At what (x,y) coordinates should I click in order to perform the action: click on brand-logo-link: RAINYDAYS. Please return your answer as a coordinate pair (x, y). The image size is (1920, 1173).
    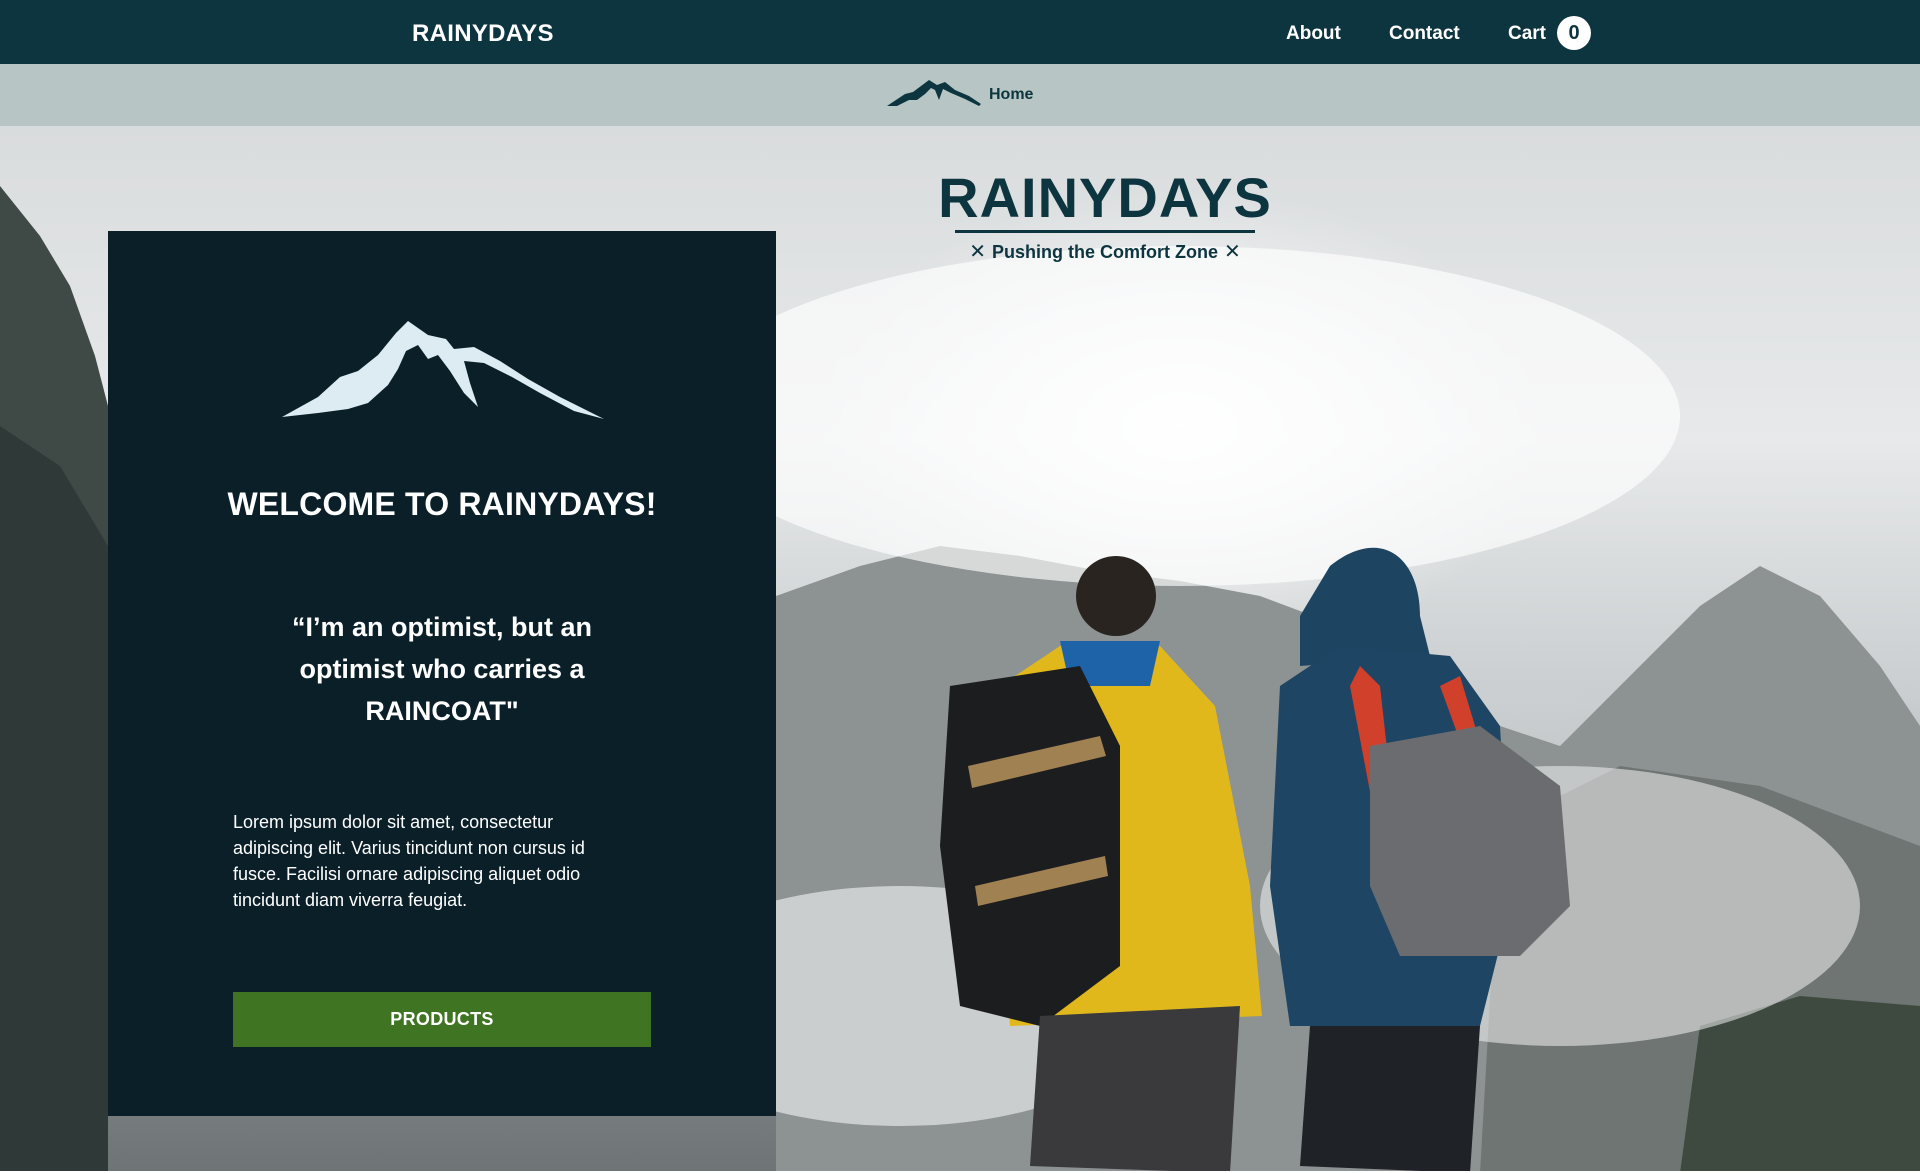
    Looking at the image, I should click on (483, 32).